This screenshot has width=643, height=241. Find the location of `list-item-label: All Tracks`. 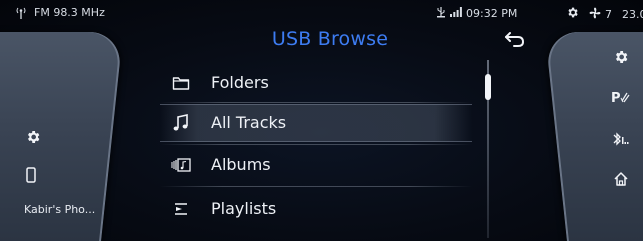

list-item-label: All Tracks is located at coordinates (249, 122).